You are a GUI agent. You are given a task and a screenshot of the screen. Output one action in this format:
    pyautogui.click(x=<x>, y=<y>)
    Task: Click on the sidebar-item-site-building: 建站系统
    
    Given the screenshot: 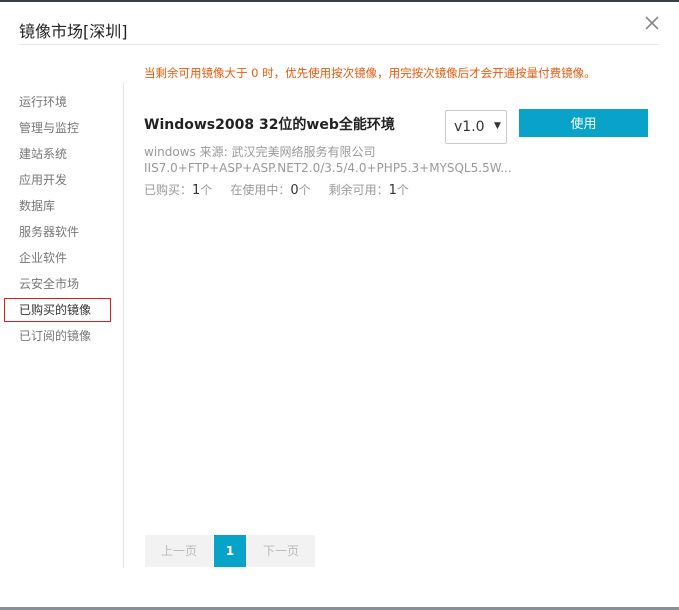 What is the action you would take?
    pyautogui.click(x=57, y=154)
    